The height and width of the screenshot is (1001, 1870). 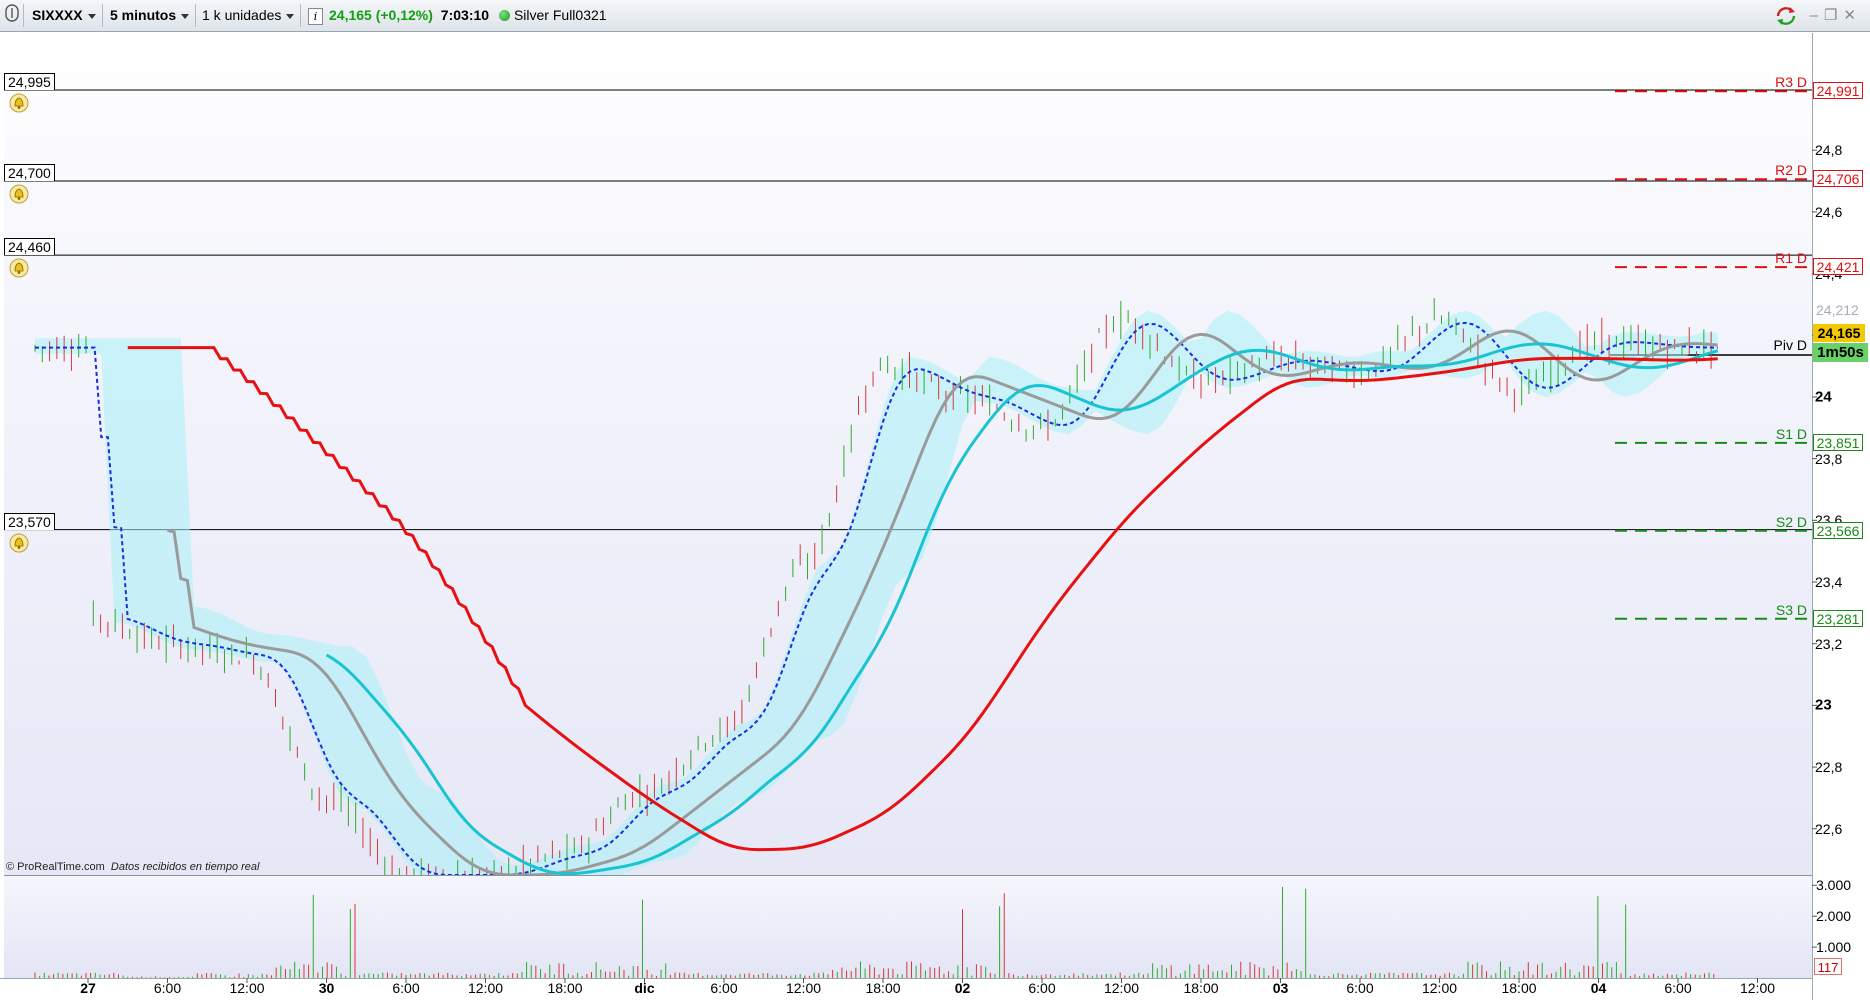 What do you see at coordinates (1828, 966) in the screenshot?
I see `current-volume-label: 117` at bounding box center [1828, 966].